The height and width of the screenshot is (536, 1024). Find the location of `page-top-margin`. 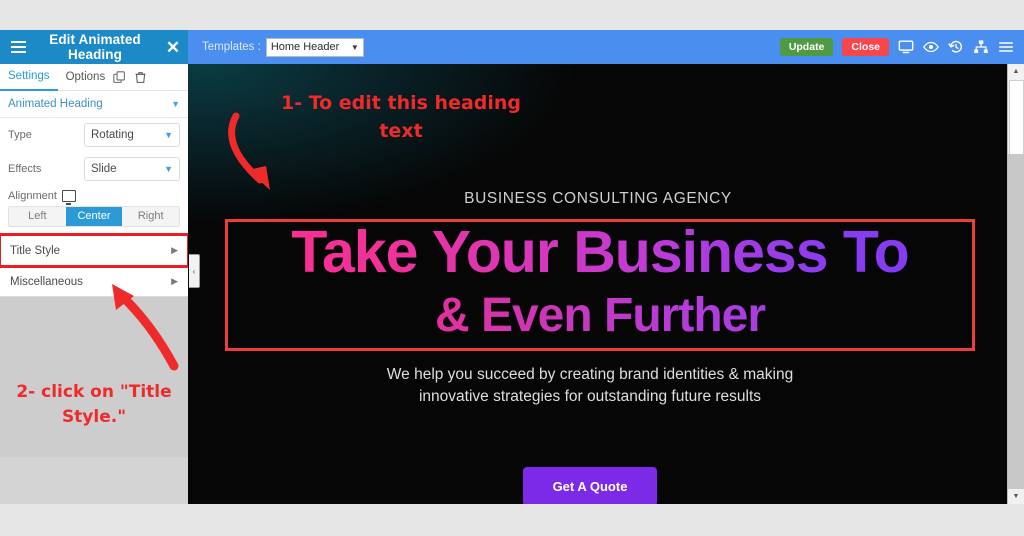

page-top-margin is located at coordinates (512, 15).